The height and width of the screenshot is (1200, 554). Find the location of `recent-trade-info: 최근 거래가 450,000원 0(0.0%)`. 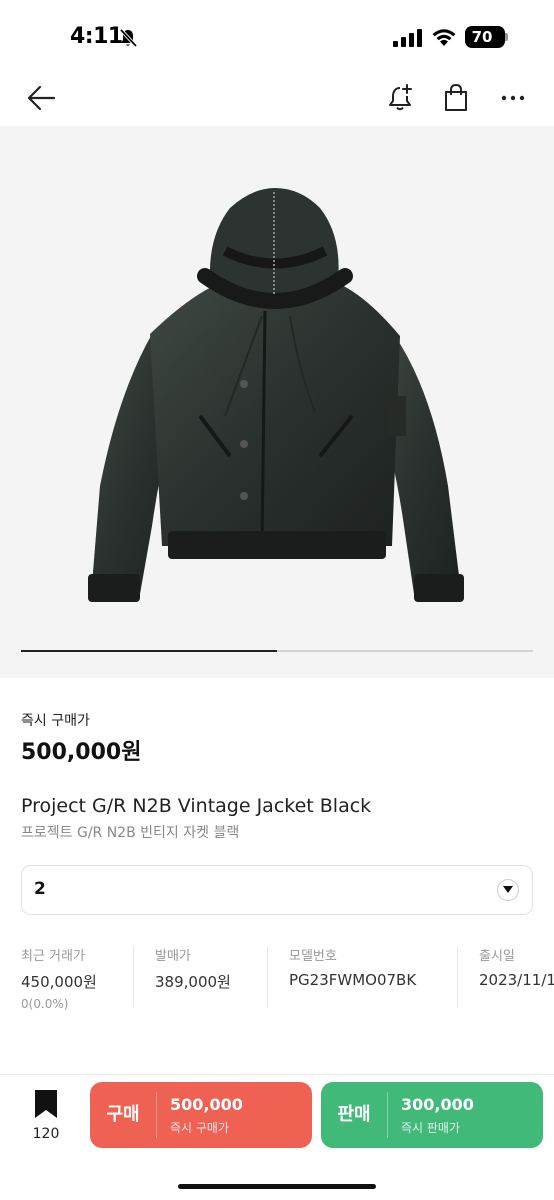

recent-trade-info: 최근 거래가 450,000원 0(0.0%) is located at coordinates (59, 978).